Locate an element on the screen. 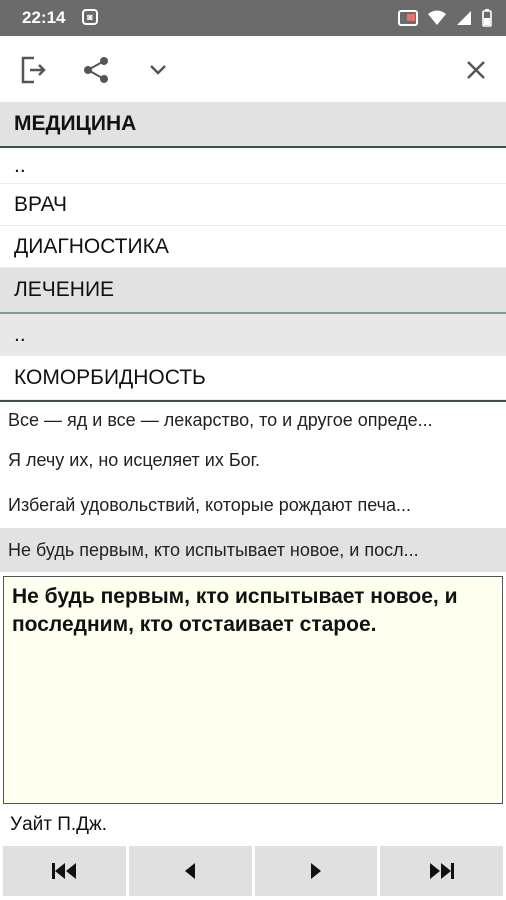  share-button is located at coordinates (96, 70).